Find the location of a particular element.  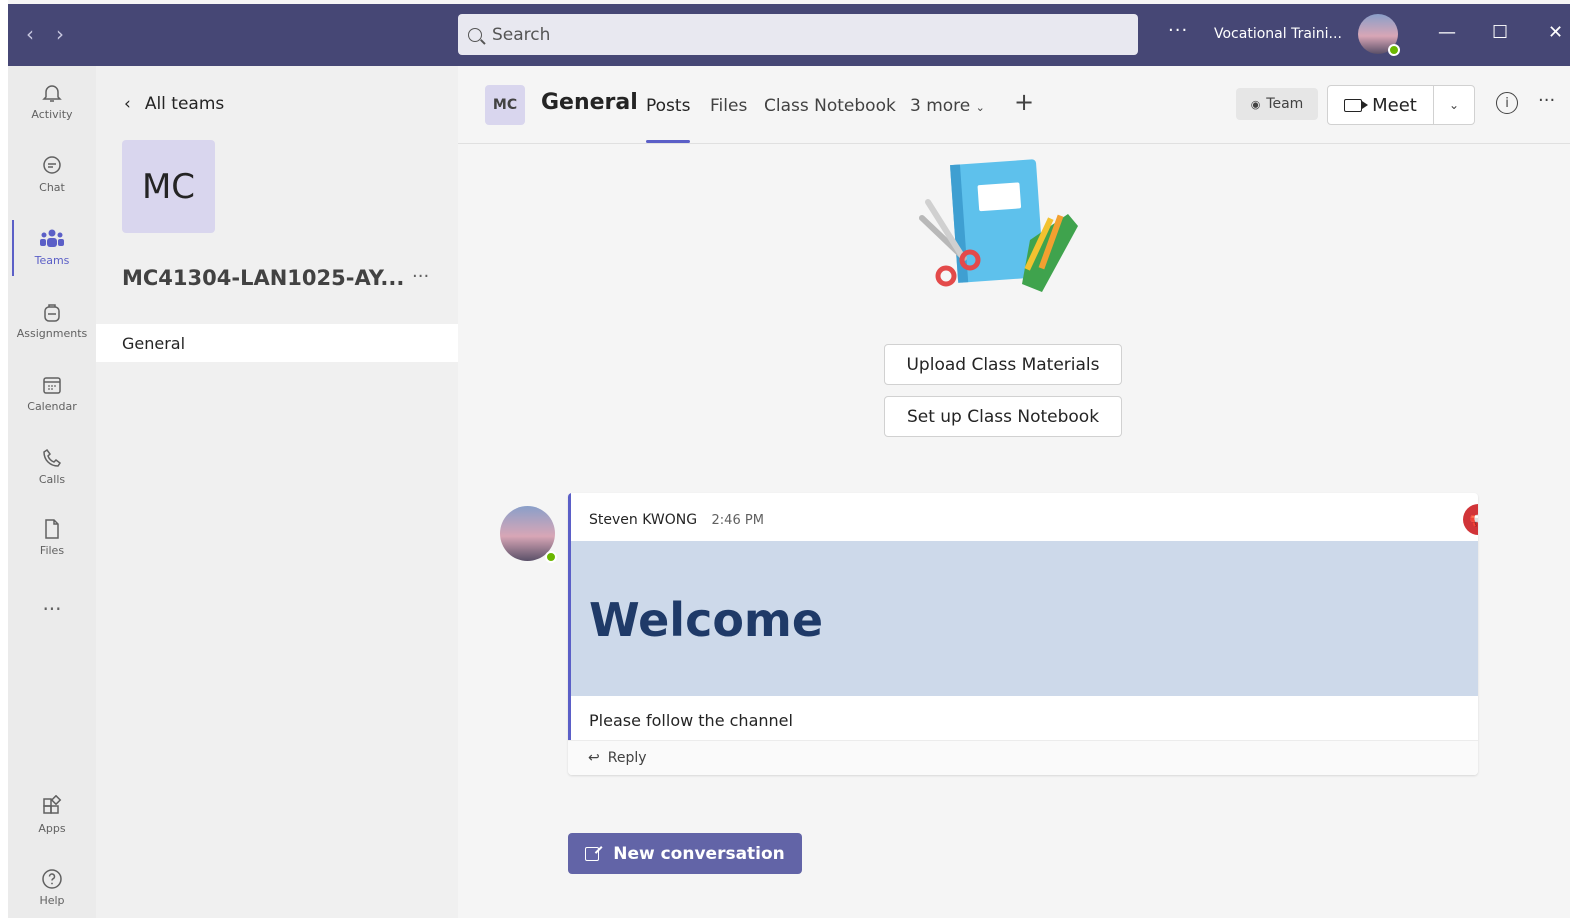

rail-item-calls: Calls is located at coordinates (52, 466).